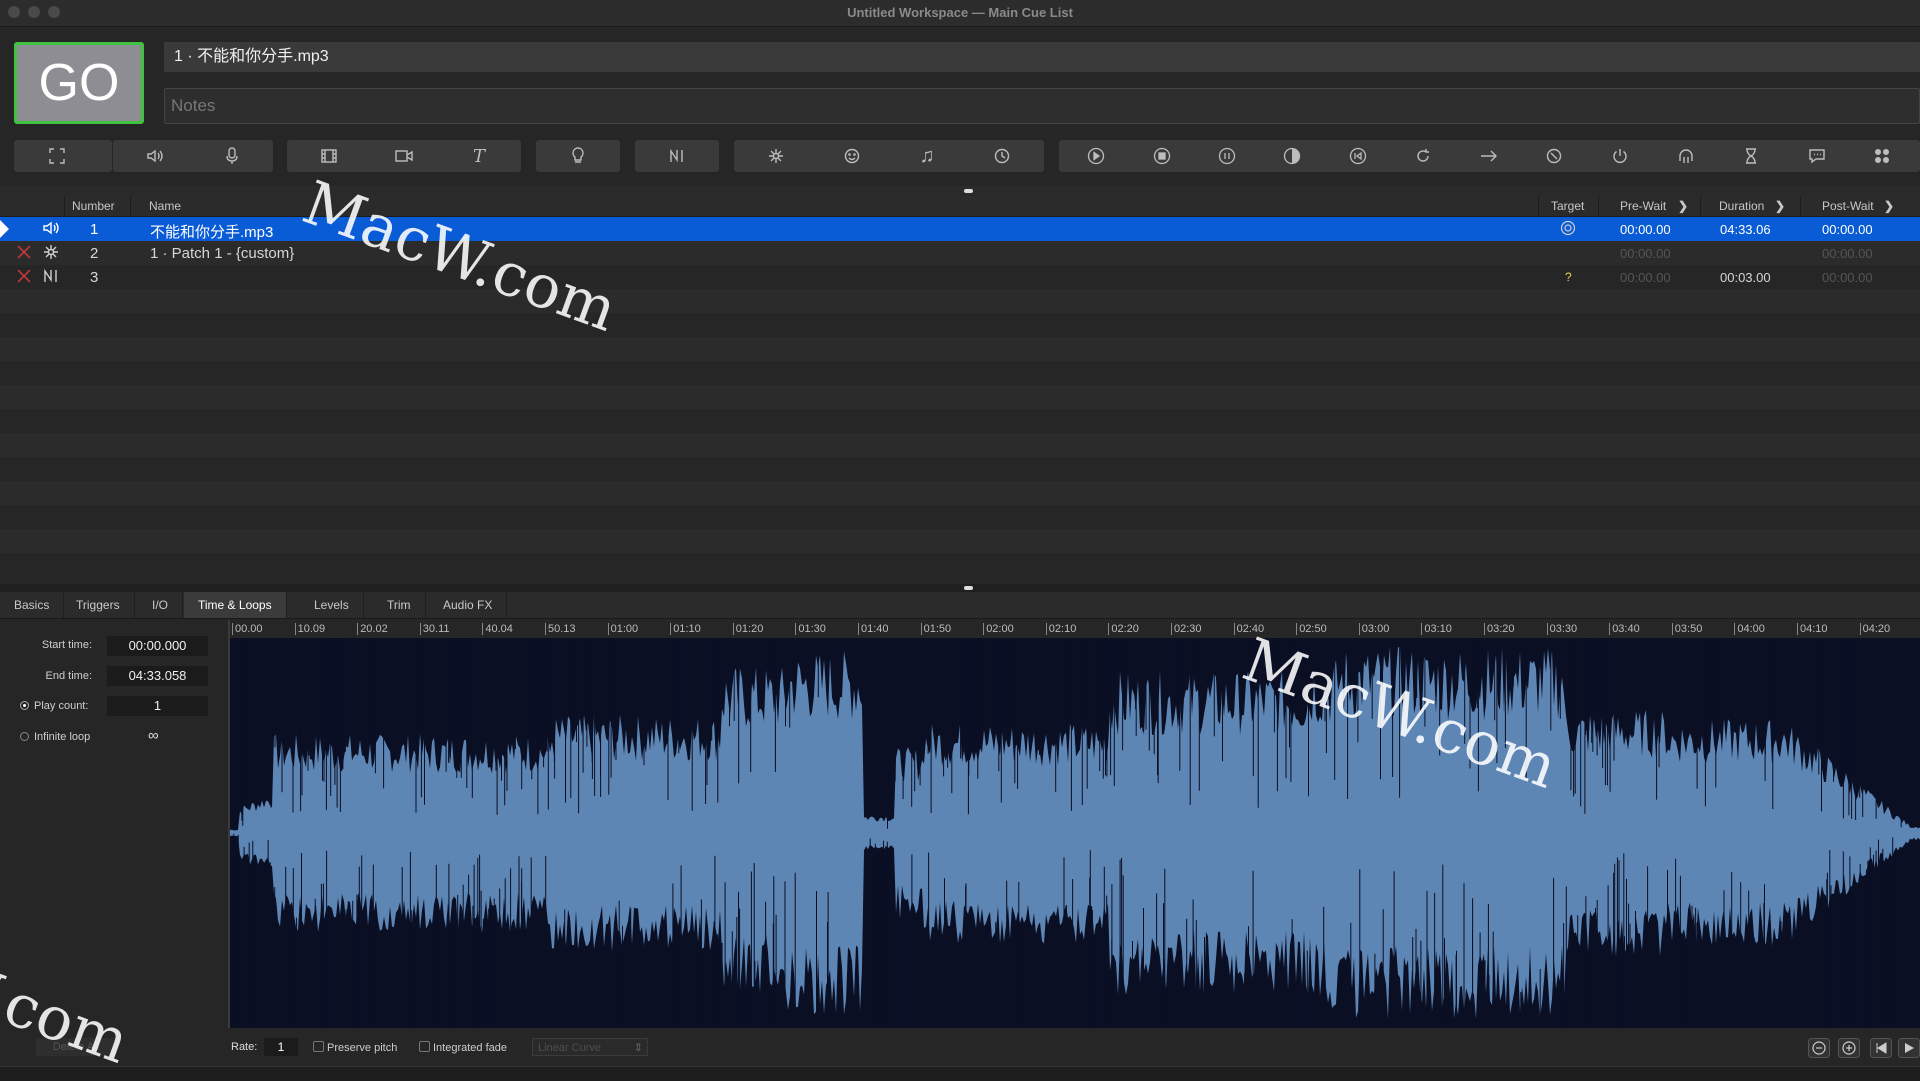  I want to click on cue-number: 2, so click(94, 253).